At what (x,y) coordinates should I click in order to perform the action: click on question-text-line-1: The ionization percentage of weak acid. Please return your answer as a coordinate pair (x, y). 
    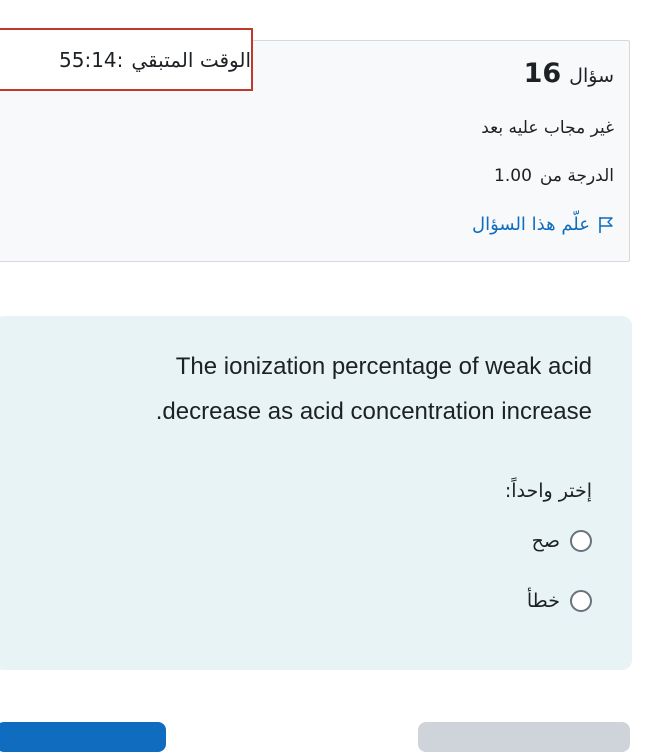
    Looking at the image, I should click on (383, 366).